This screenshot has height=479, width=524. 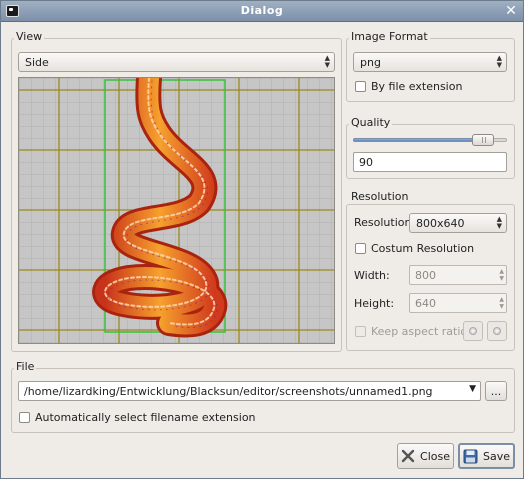 What do you see at coordinates (370, 62) in the screenshot?
I see `image-format-value: png` at bounding box center [370, 62].